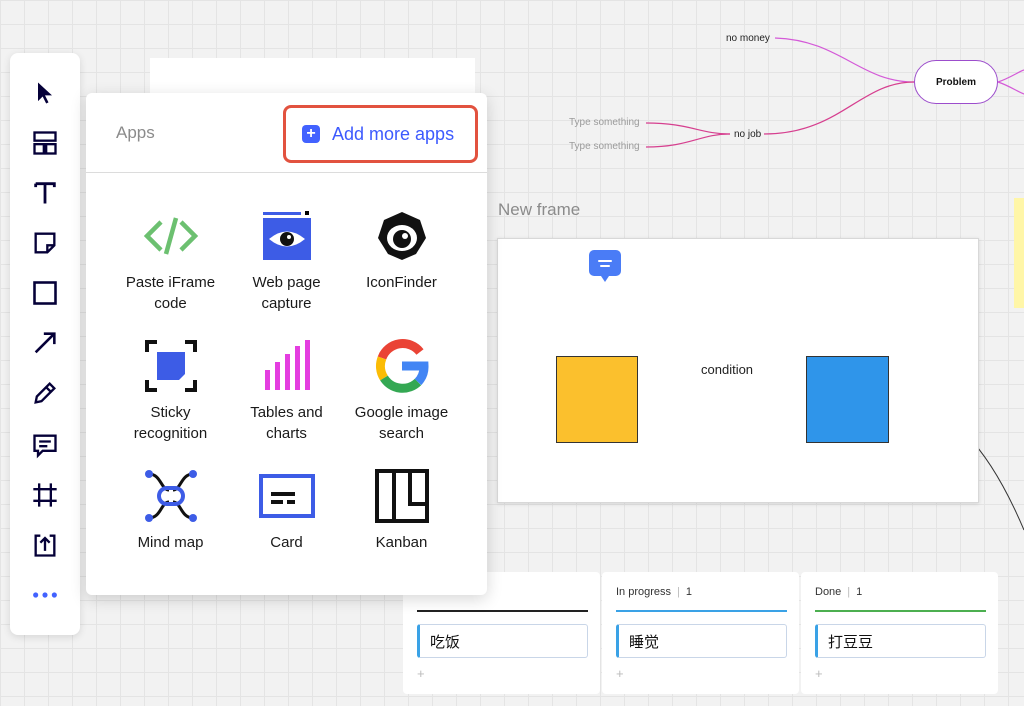 This screenshot has height=706, width=1024. What do you see at coordinates (956, 82) in the screenshot?
I see `mindmap-root-node: Problem` at bounding box center [956, 82].